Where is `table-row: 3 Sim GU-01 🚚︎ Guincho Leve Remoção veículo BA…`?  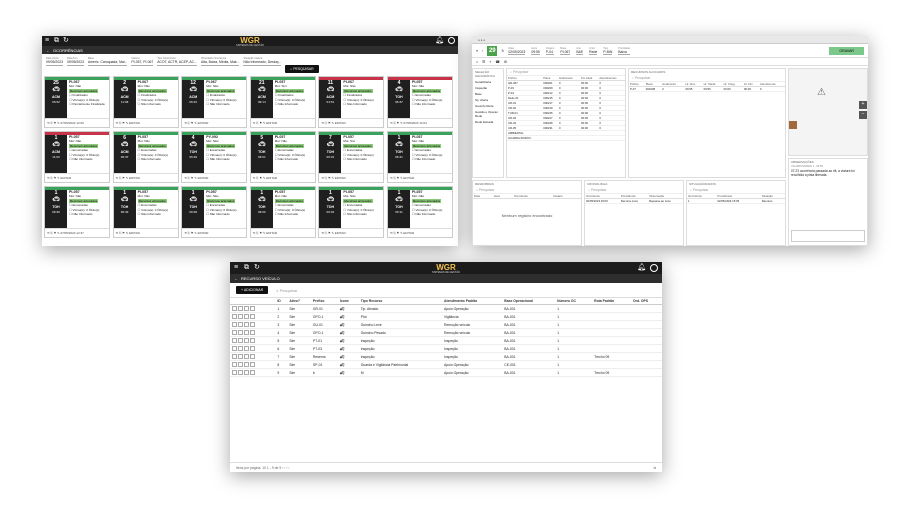 table-row: 3 Sim GU-01 🚚︎ Guincho Leve Remoção veículo BA… is located at coordinates (446, 324).